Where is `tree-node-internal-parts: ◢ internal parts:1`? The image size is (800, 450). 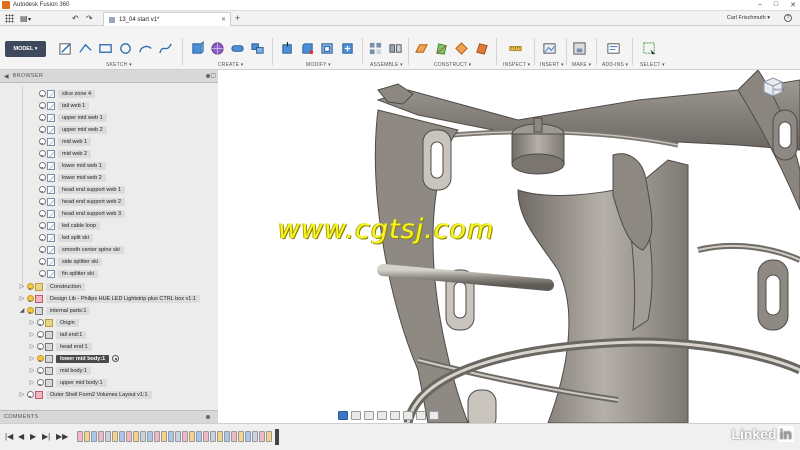 tree-node-internal-parts: ◢ internal parts:1 is located at coordinates (54, 310).